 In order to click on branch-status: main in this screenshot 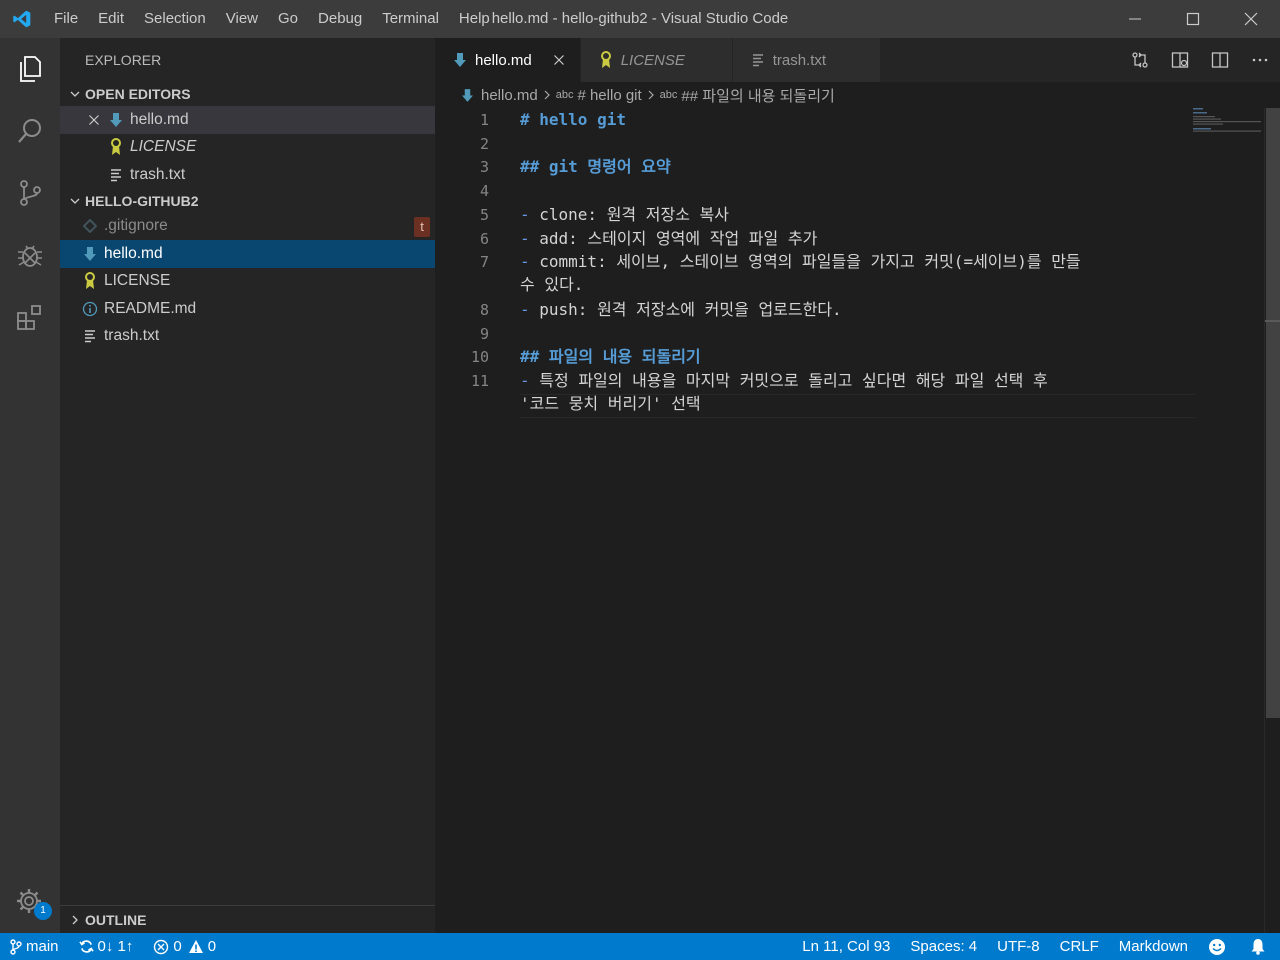, I will do `click(34, 946)`.